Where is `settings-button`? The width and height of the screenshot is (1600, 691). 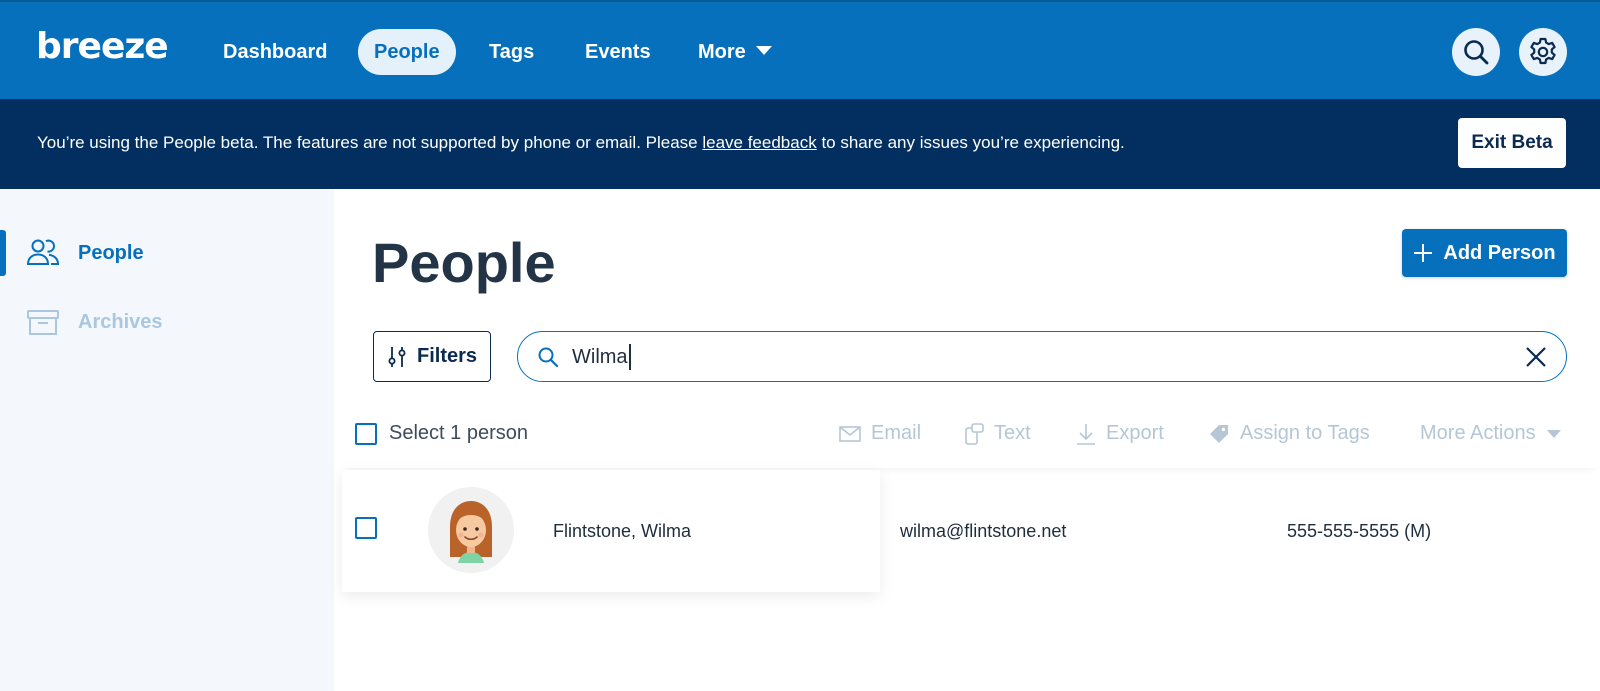
settings-button is located at coordinates (1543, 52).